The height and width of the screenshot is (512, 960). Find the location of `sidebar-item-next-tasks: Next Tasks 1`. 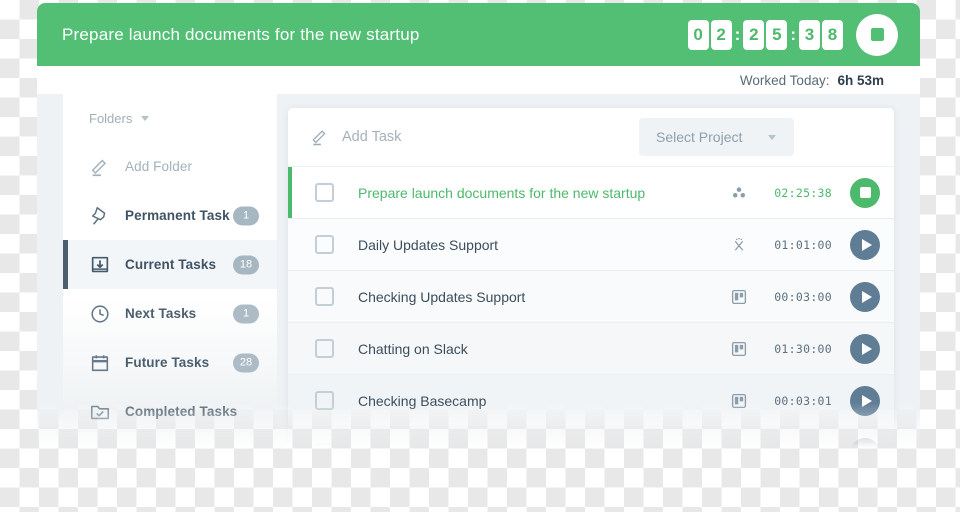

sidebar-item-next-tasks: Next Tasks 1 is located at coordinates (170, 313).